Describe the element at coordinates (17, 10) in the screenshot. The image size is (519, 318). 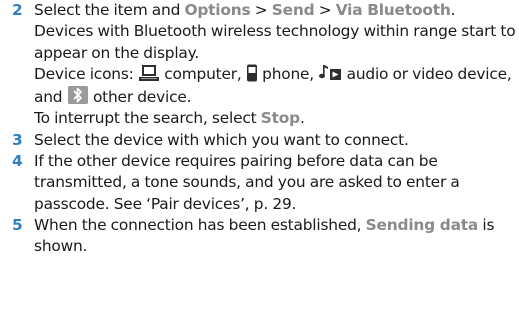
I see `step-number: 2` at that location.